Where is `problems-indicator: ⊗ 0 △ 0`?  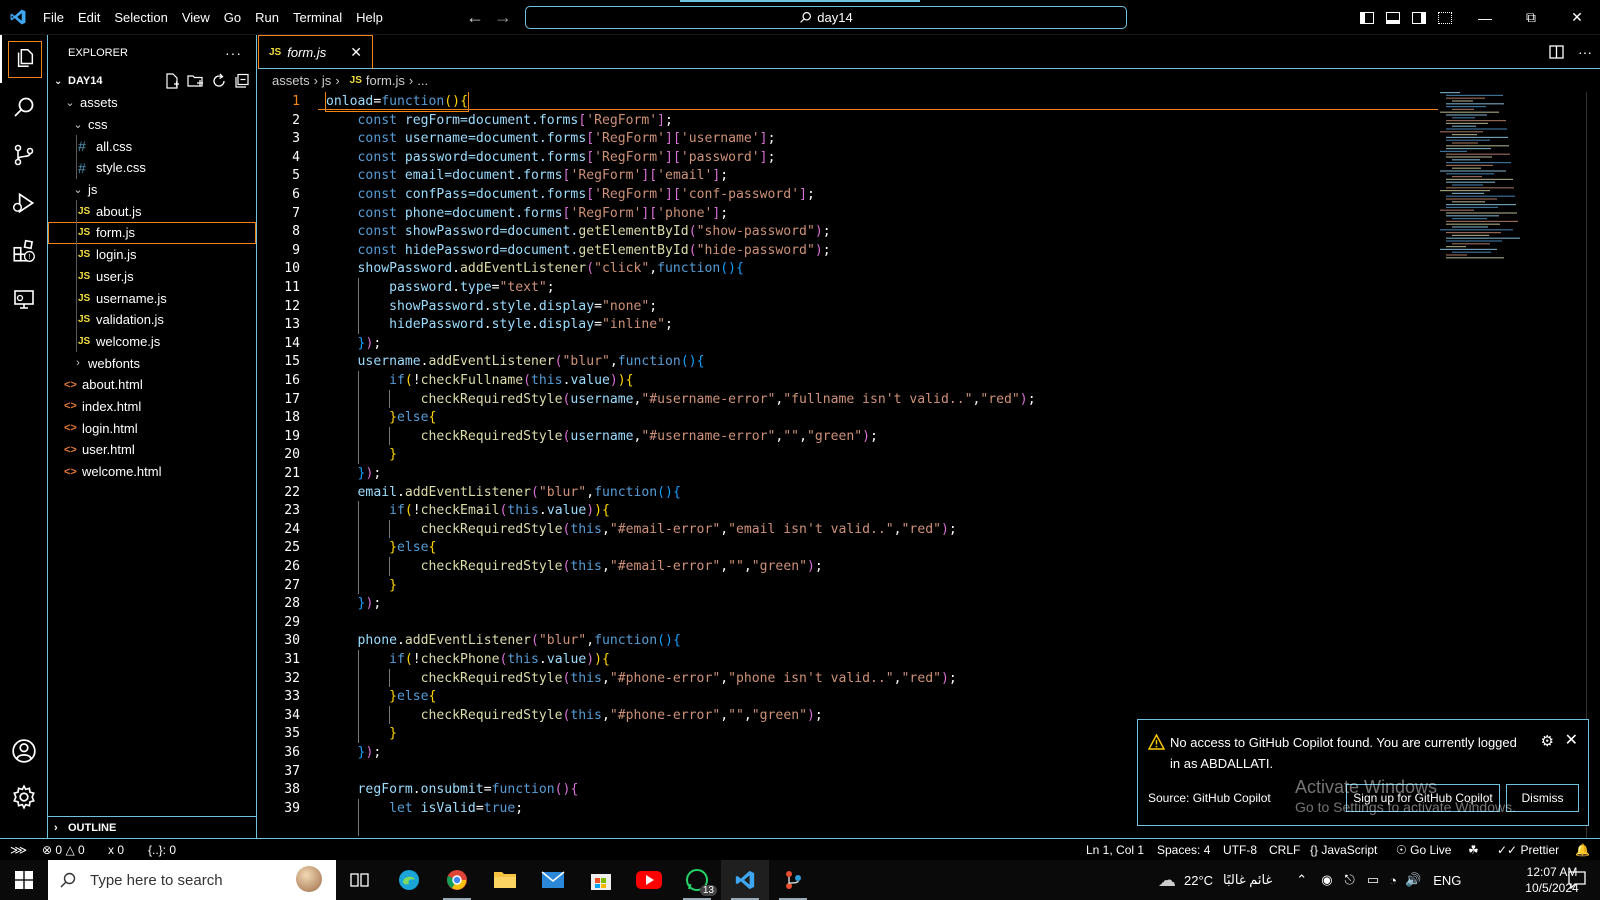 problems-indicator: ⊗ 0 △ 0 is located at coordinates (63, 850).